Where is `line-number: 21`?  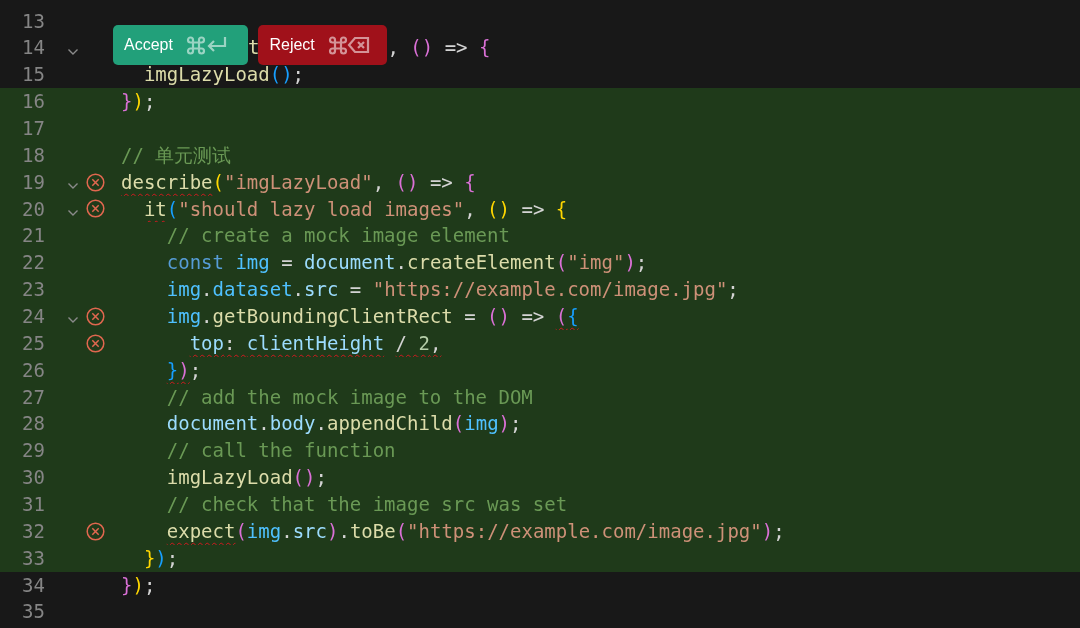 line-number: 21 is located at coordinates (33, 236).